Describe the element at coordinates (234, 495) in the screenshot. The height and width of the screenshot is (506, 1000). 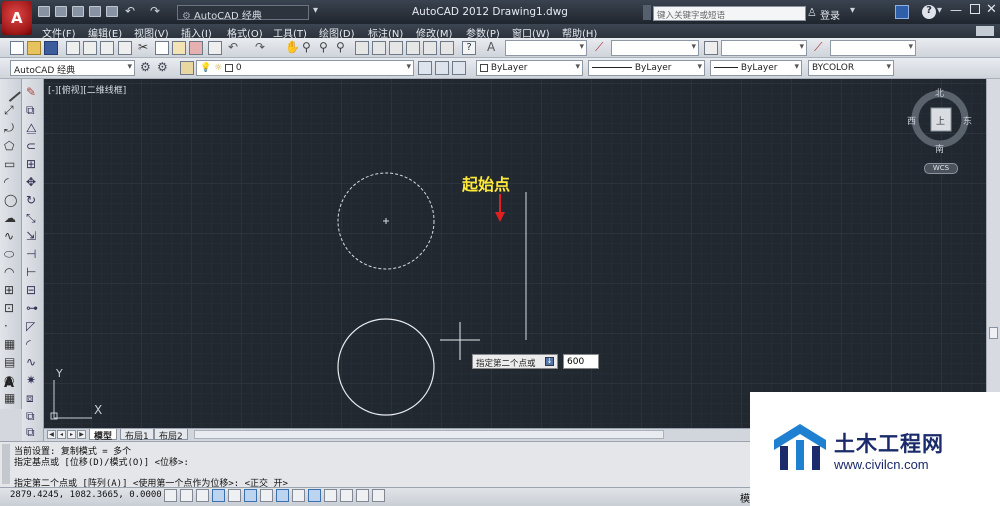
I see `polar-toggle` at that location.